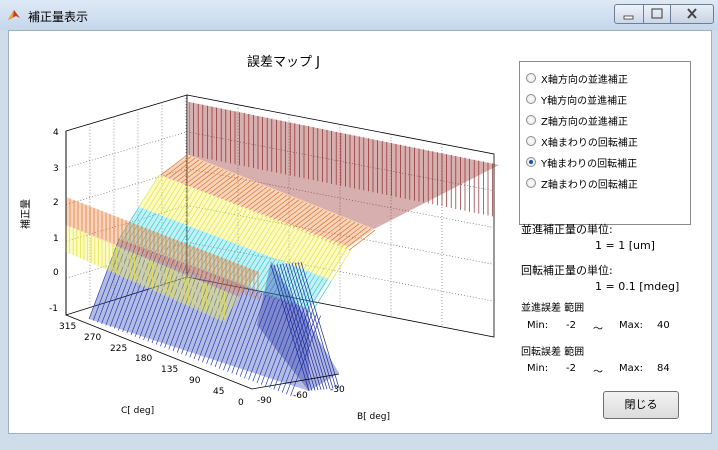 The image size is (718, 450). Describe the element at coordinates (300, 396) in the screenshot. I see `b-tick-neg60: -60` at that location.